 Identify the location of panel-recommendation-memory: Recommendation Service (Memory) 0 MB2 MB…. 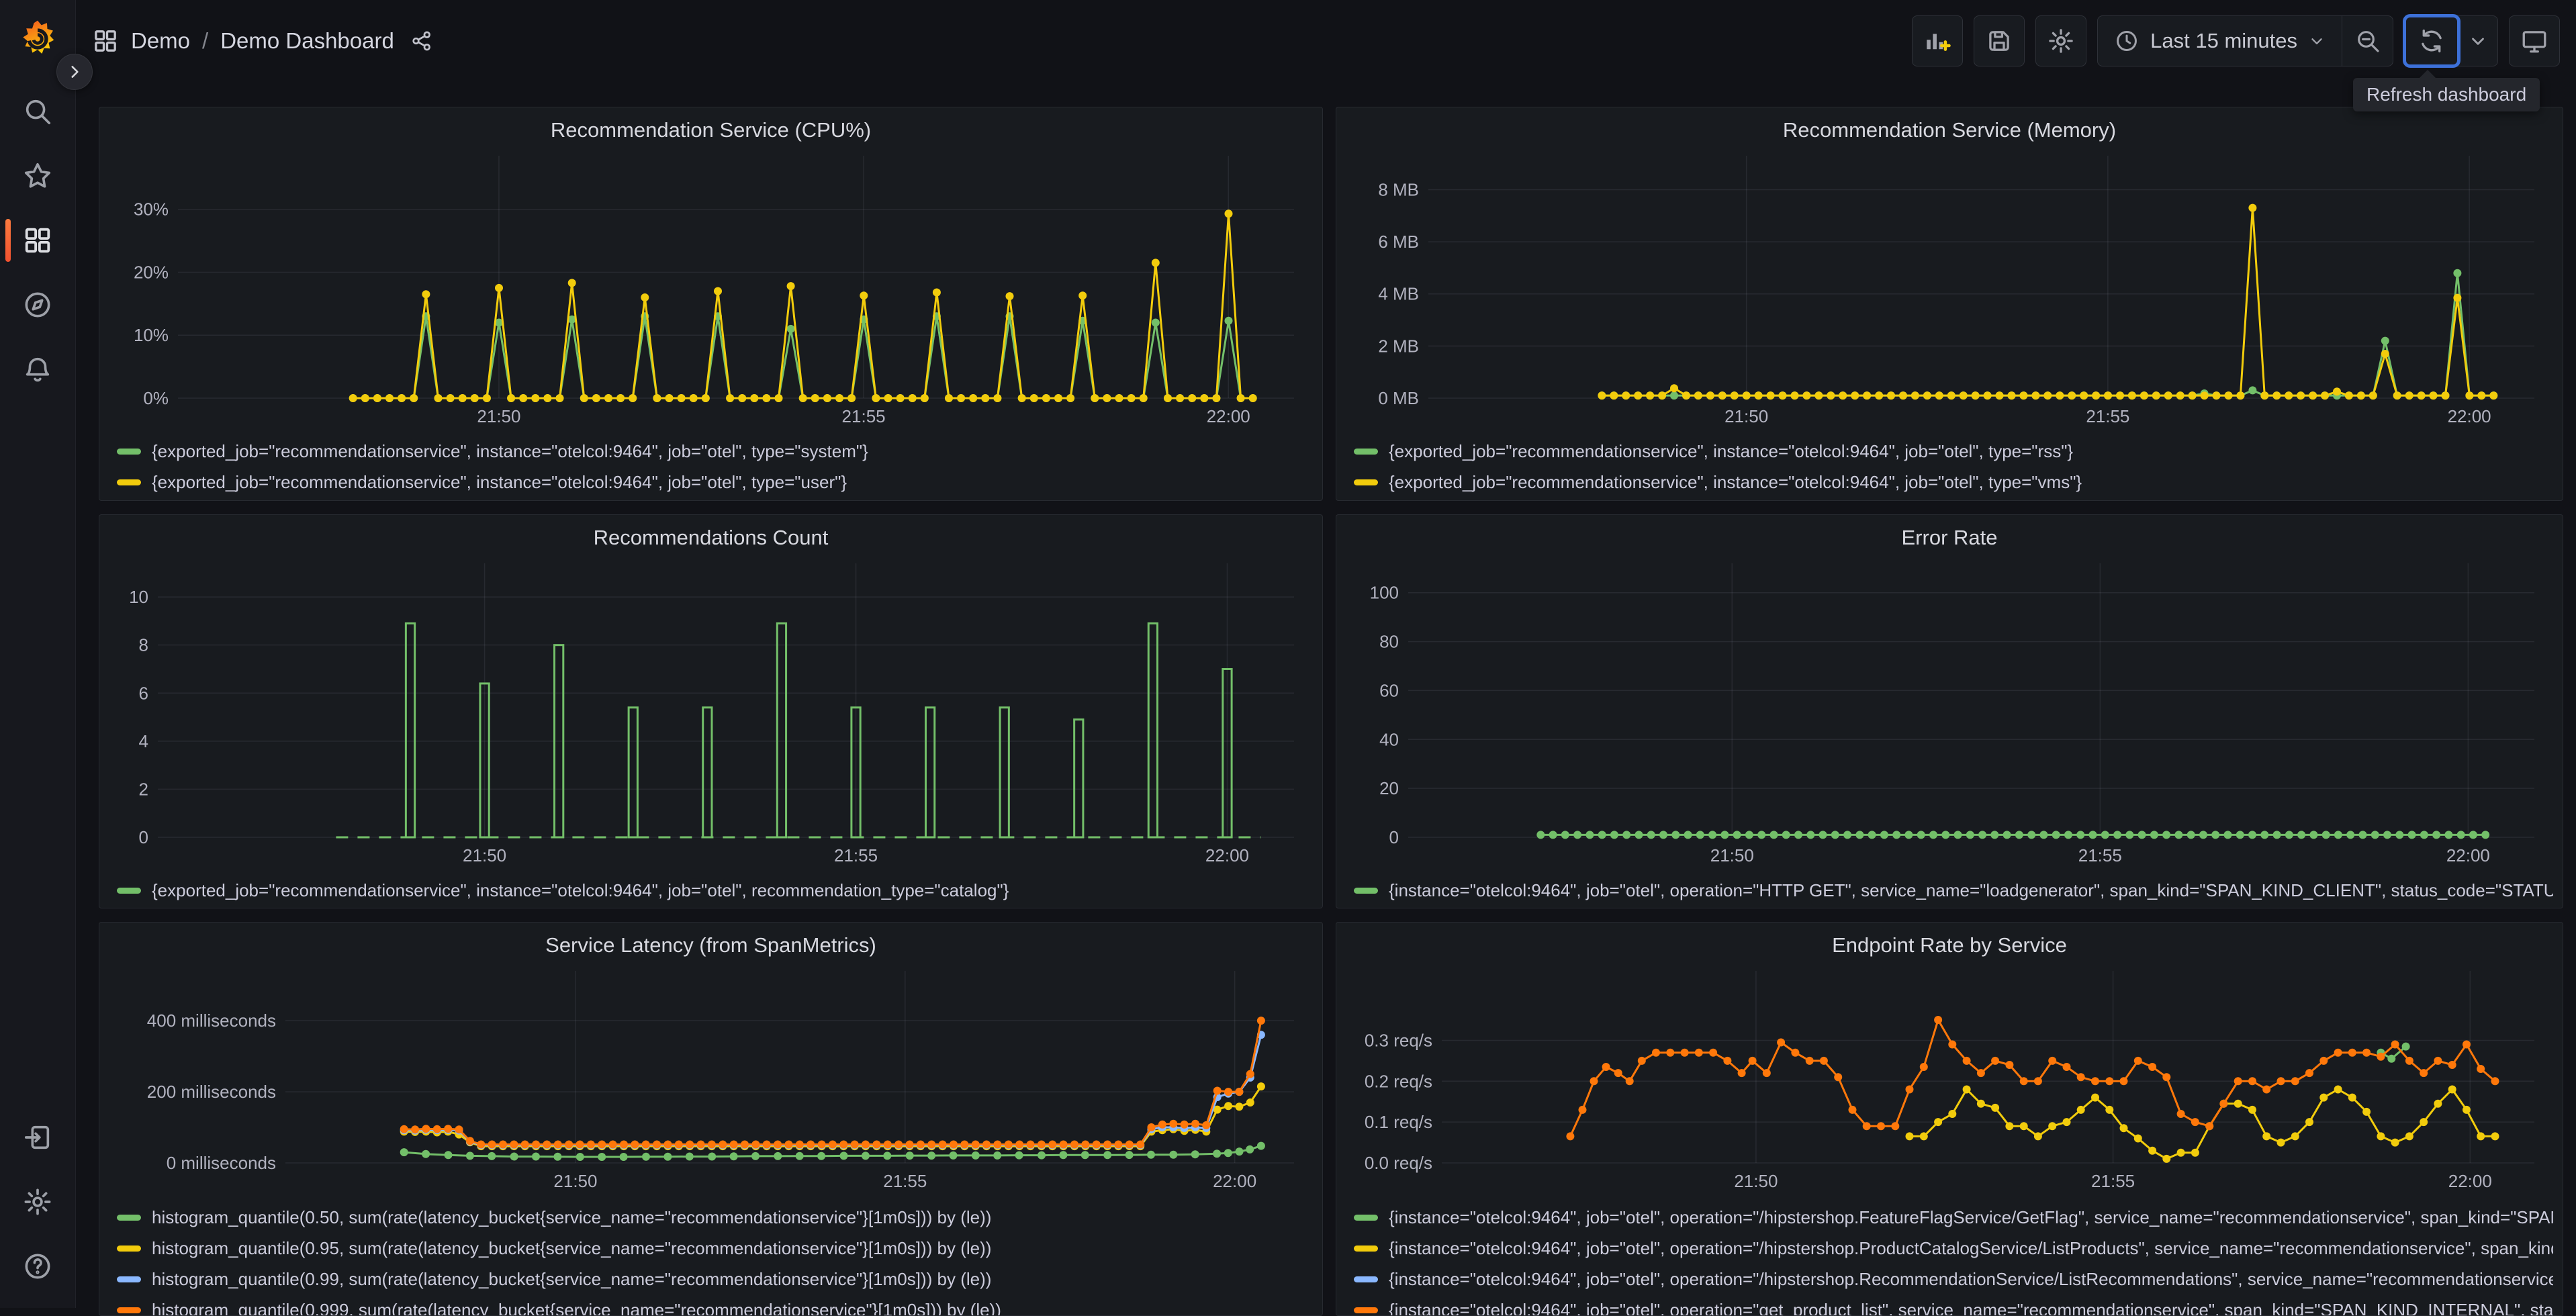
(1949, 304).